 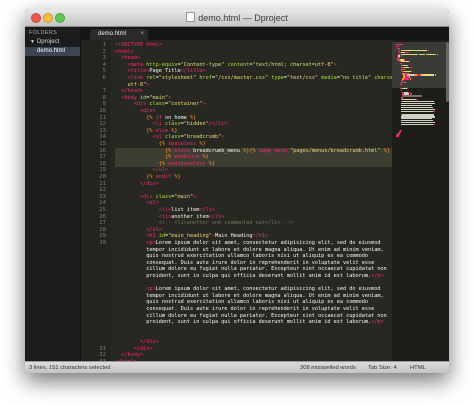 I want to click on code-token: <!DOCTYPE html>, so click(x=138, y=45).